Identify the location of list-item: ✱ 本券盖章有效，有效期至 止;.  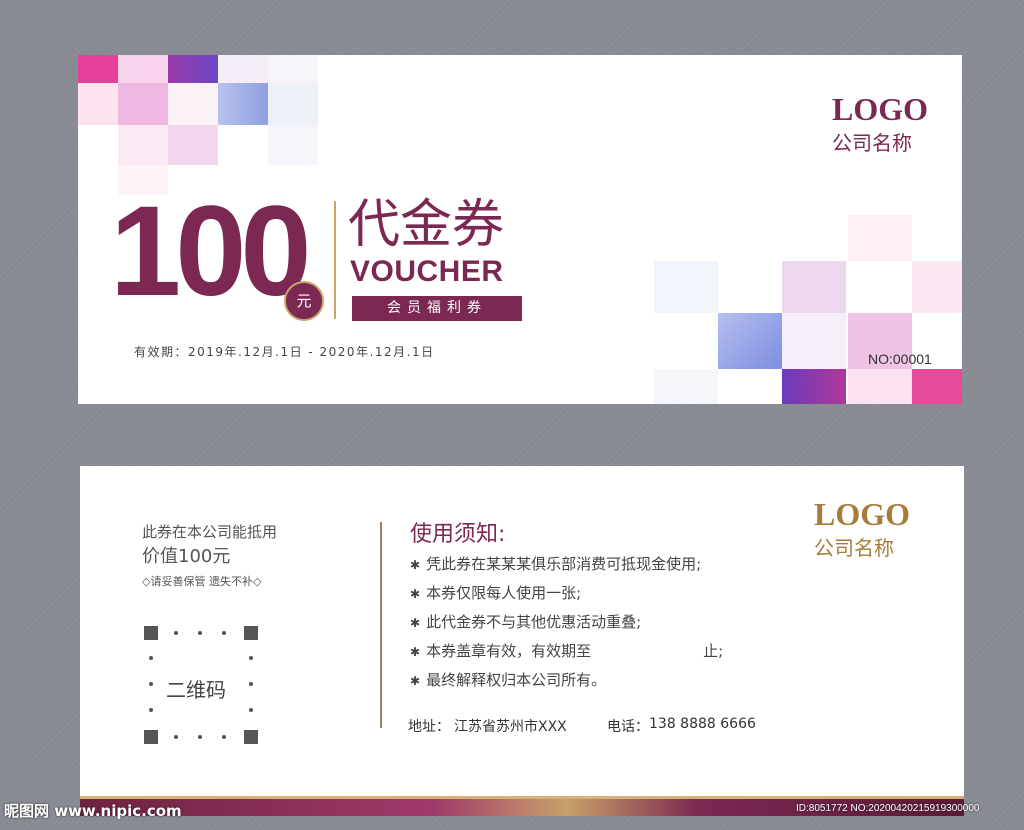
(567, 651).